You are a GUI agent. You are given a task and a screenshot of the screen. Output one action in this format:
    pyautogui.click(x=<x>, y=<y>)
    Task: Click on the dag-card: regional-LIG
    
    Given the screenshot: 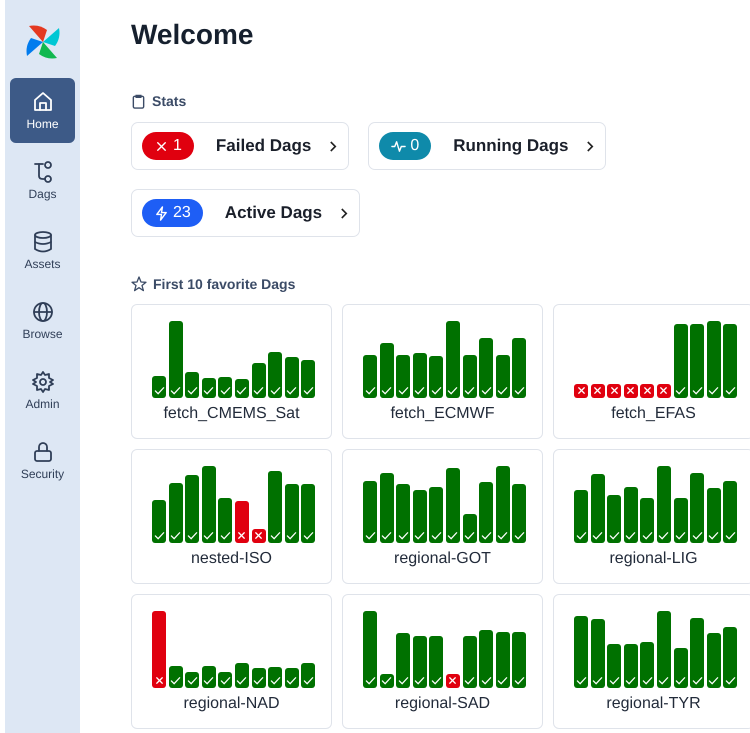 What is the action you would take?
    pyautogui.click(x=651, y=516)
    